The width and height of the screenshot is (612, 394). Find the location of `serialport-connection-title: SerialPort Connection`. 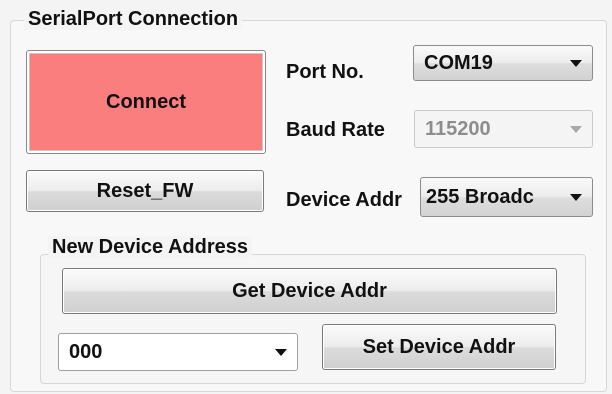

serialport-connection-title: SerialPort Connection is located at coordinates (133, 19).